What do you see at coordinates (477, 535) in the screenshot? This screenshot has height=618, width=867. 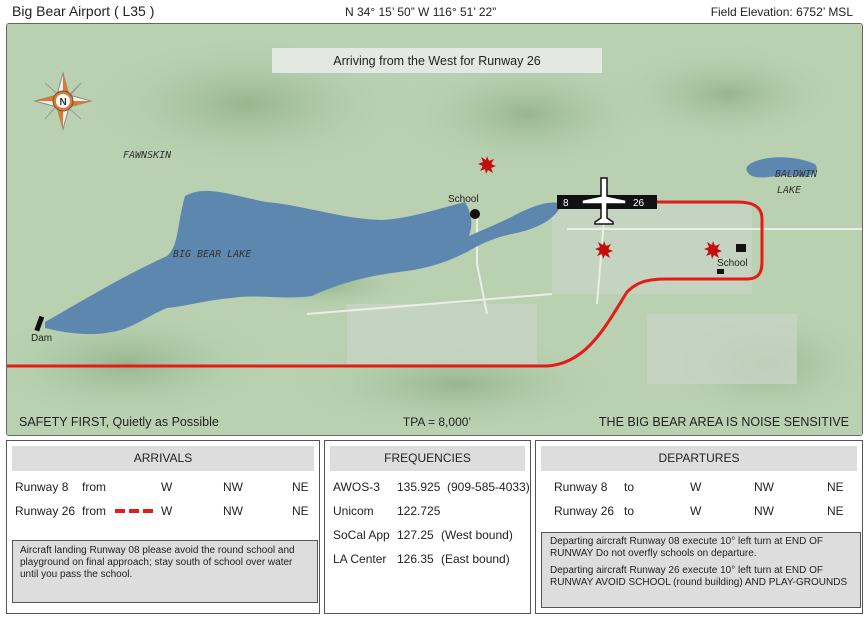 I see `freq-socal-note: (West bound)` at bounding box center [477, 535].